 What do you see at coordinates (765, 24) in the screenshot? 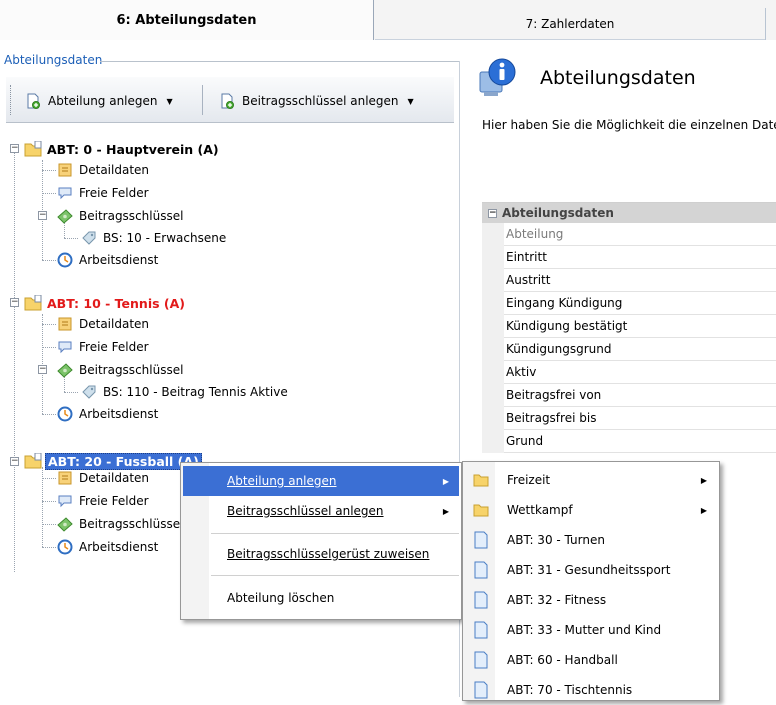
I see `tab-separator` at bounding box center [765, 24].